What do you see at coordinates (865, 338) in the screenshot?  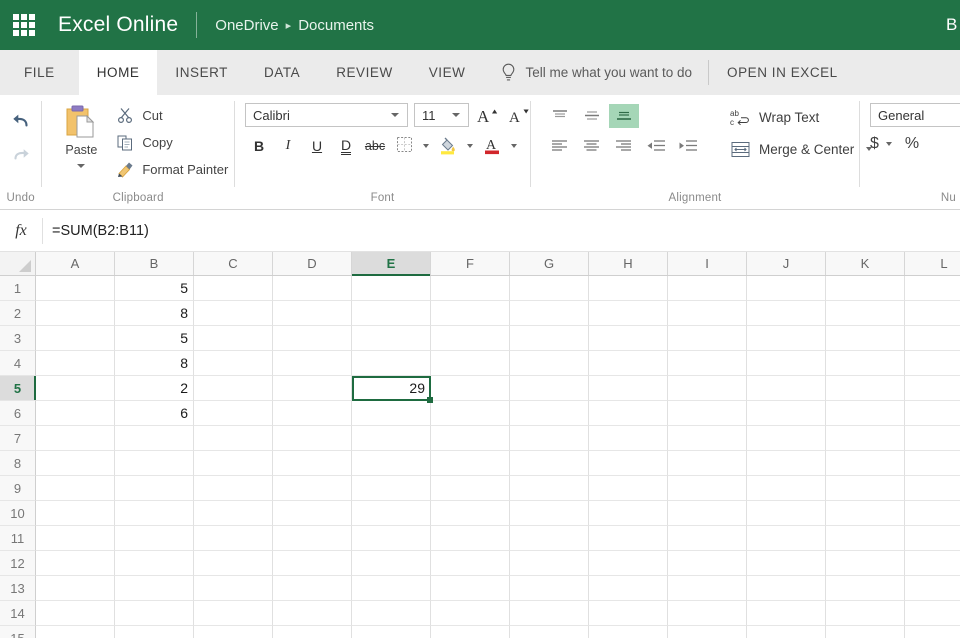 I see `cell-k3` at bounding box center [865, 338].